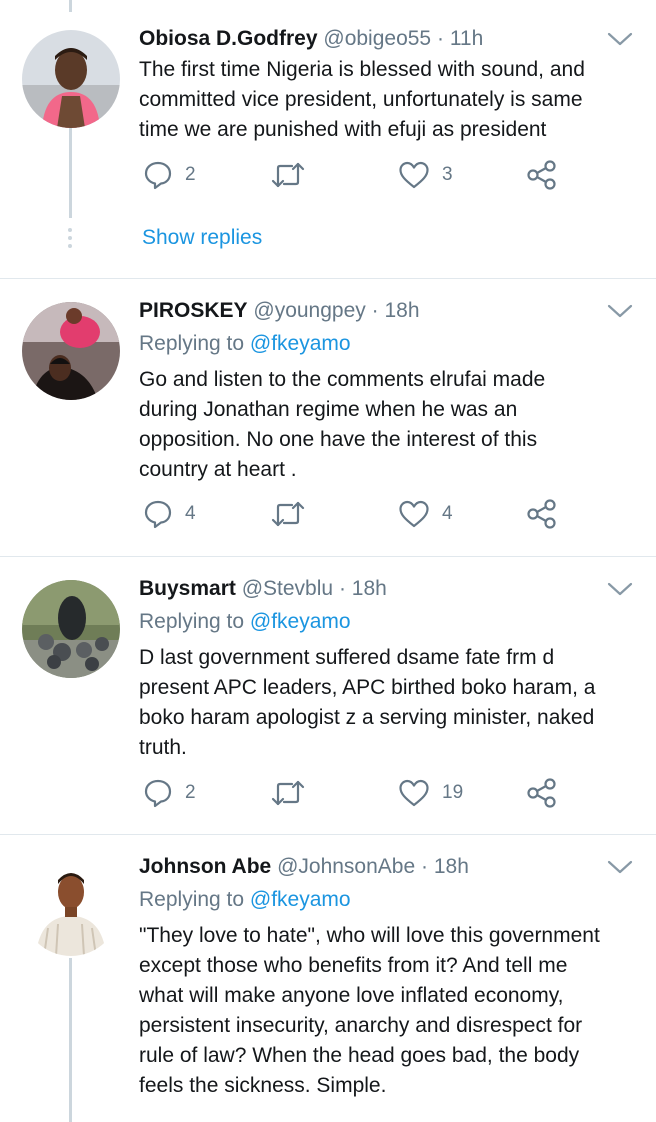 The image size is (656, 1122). I want to click on like-button: 3, so click(425, 175).